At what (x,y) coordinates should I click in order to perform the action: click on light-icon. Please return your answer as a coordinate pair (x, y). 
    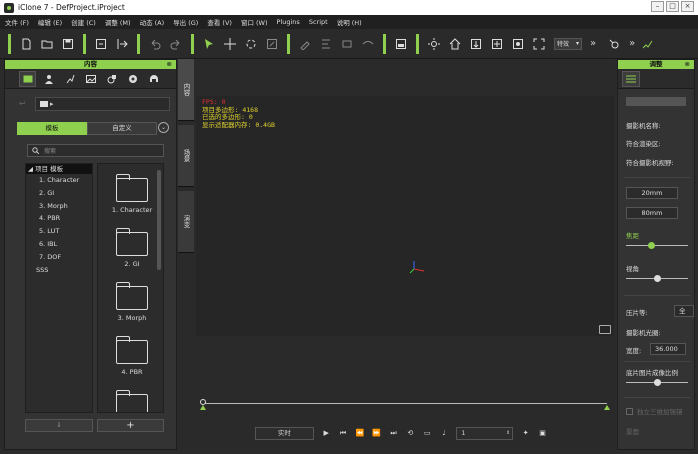
    Looking at the image, I should click on (434, 43).